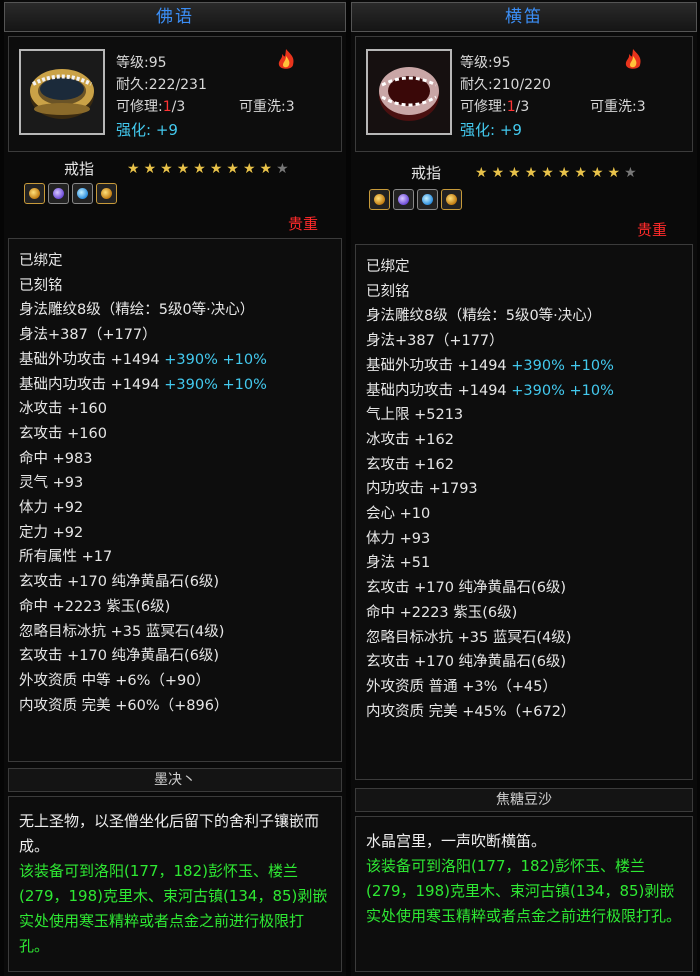 This screenshot has width=700, height=976. Describe the element at coordinates (124, 705) in the screenshot. I see `quality-line: 内攻资质 完美 +60%（+896）` at that location.